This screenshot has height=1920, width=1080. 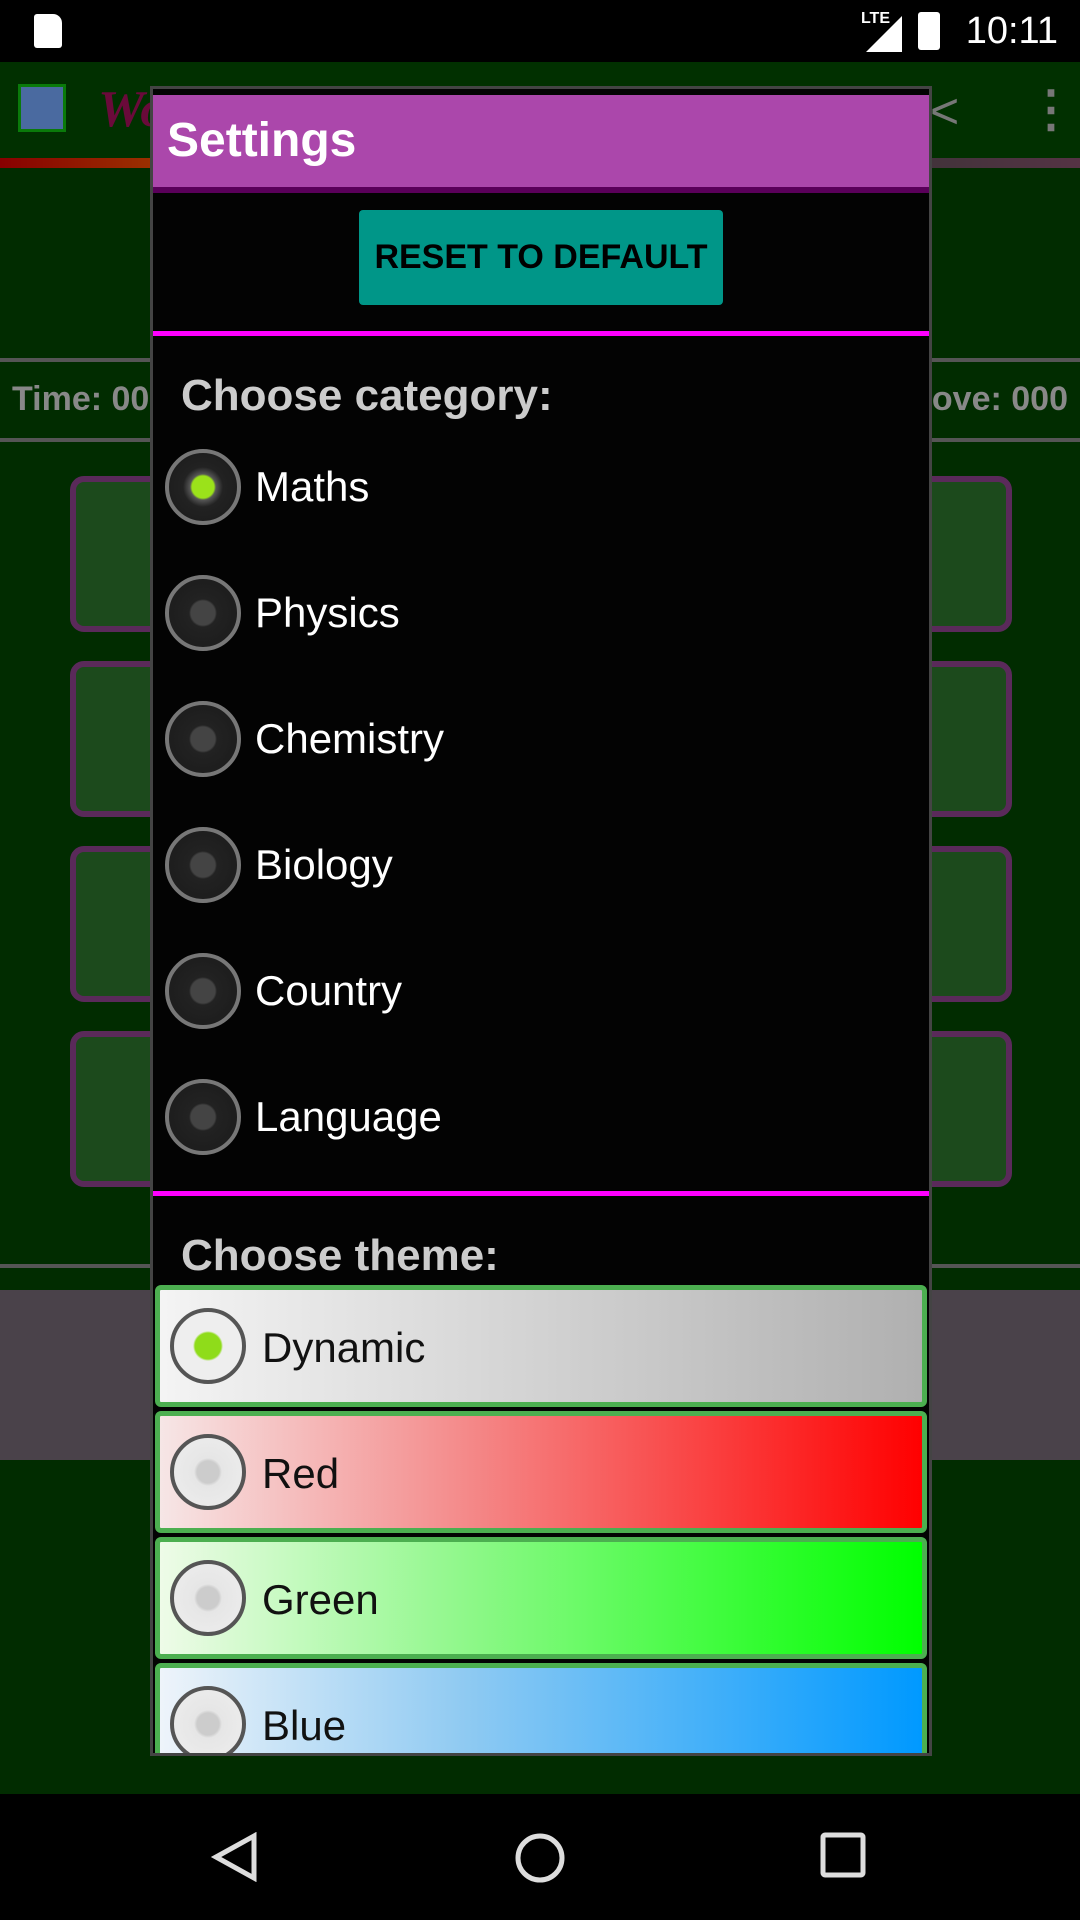 I want to click on theme-option-blue: Blue, so click(x=541, y=1708).